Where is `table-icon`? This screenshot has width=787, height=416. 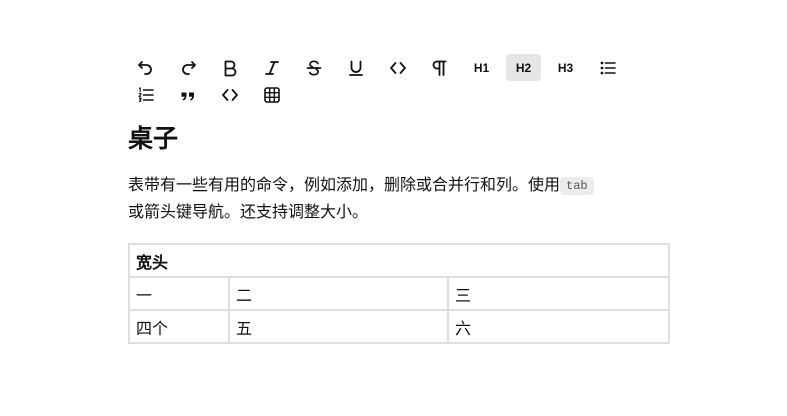 table-icon is located at coordinates (271, 94).